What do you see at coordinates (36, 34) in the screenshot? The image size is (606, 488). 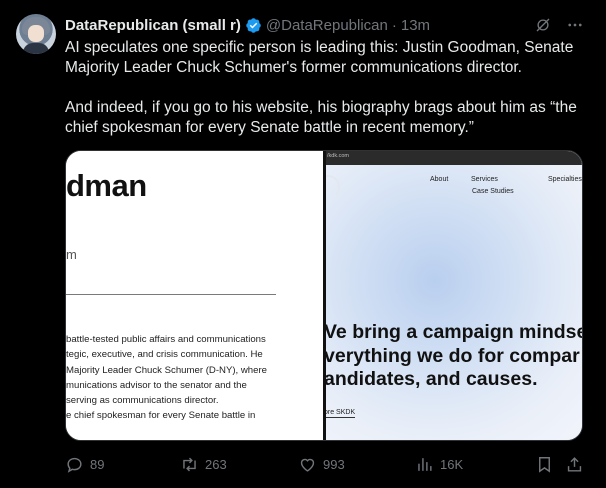 I see `avatar` at bounding box center [36, 34].